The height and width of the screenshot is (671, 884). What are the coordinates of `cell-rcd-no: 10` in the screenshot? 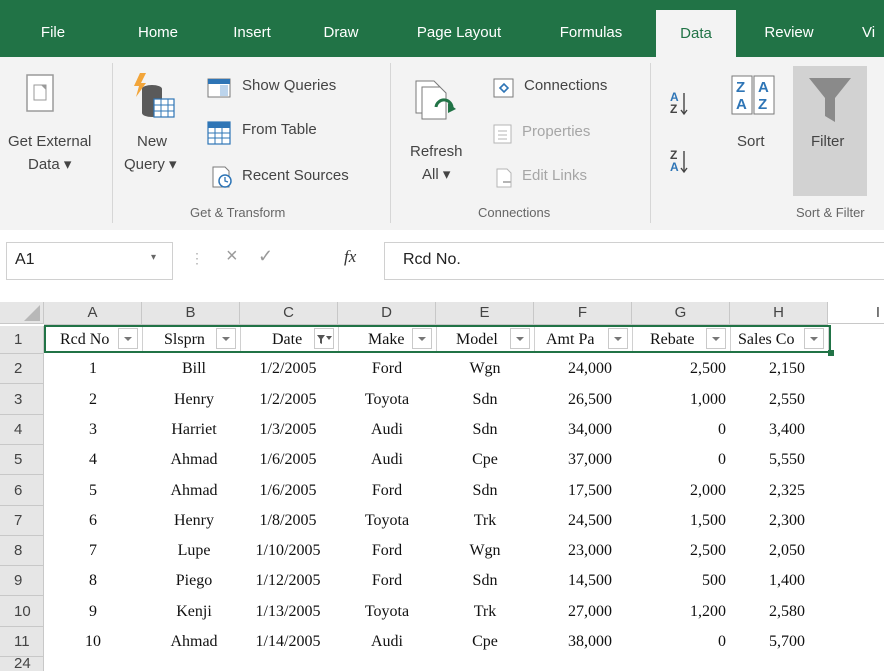 It's located at (93, 642).